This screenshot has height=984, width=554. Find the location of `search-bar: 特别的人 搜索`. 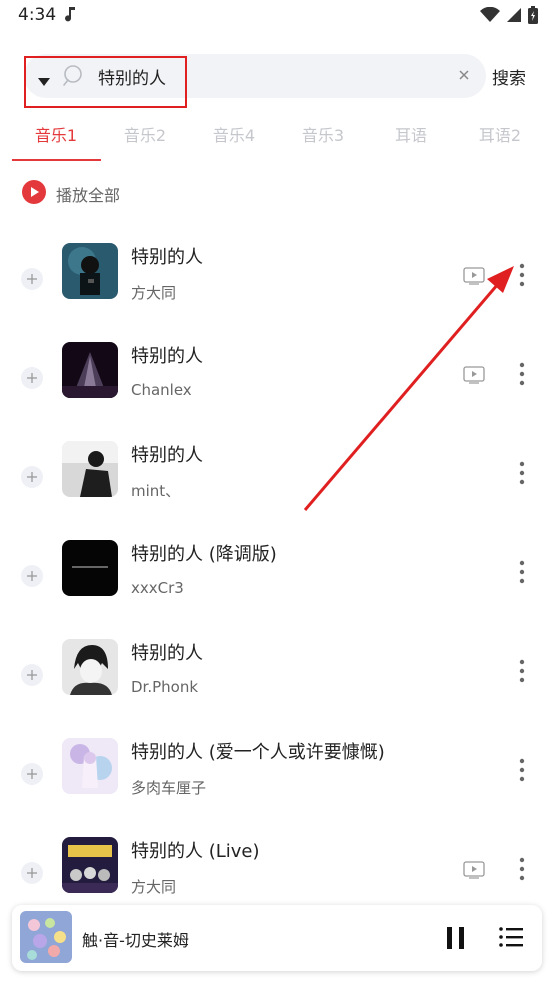

search-bar: 特别的人 搜索 is located at coordinates (277, 80).